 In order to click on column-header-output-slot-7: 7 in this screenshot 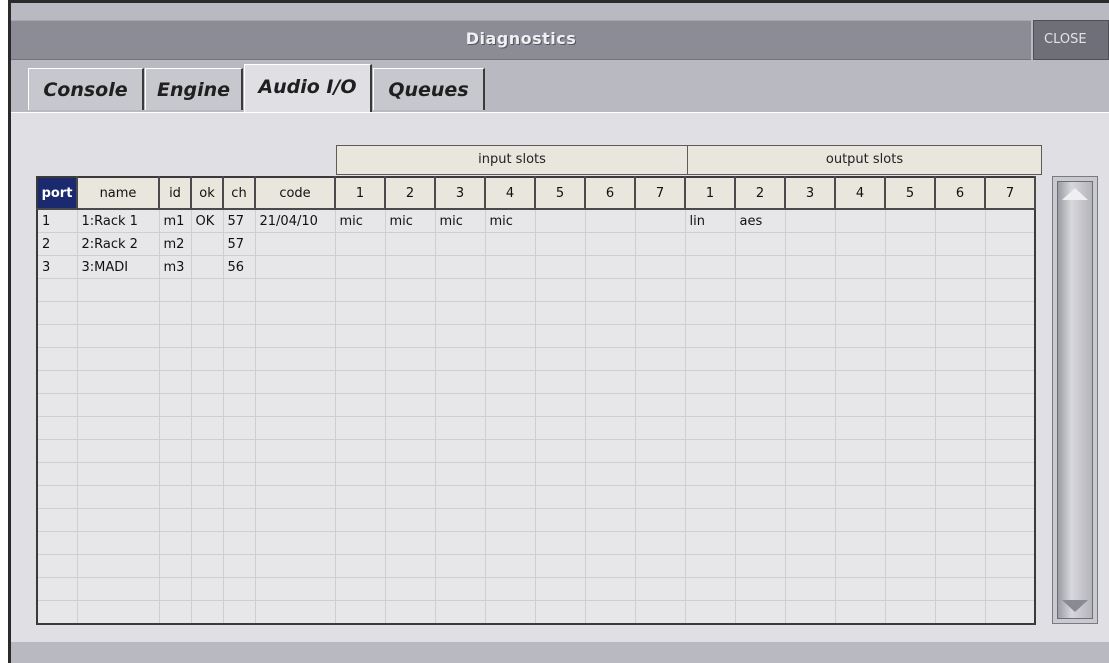, I will do `click(1010, 193)`.